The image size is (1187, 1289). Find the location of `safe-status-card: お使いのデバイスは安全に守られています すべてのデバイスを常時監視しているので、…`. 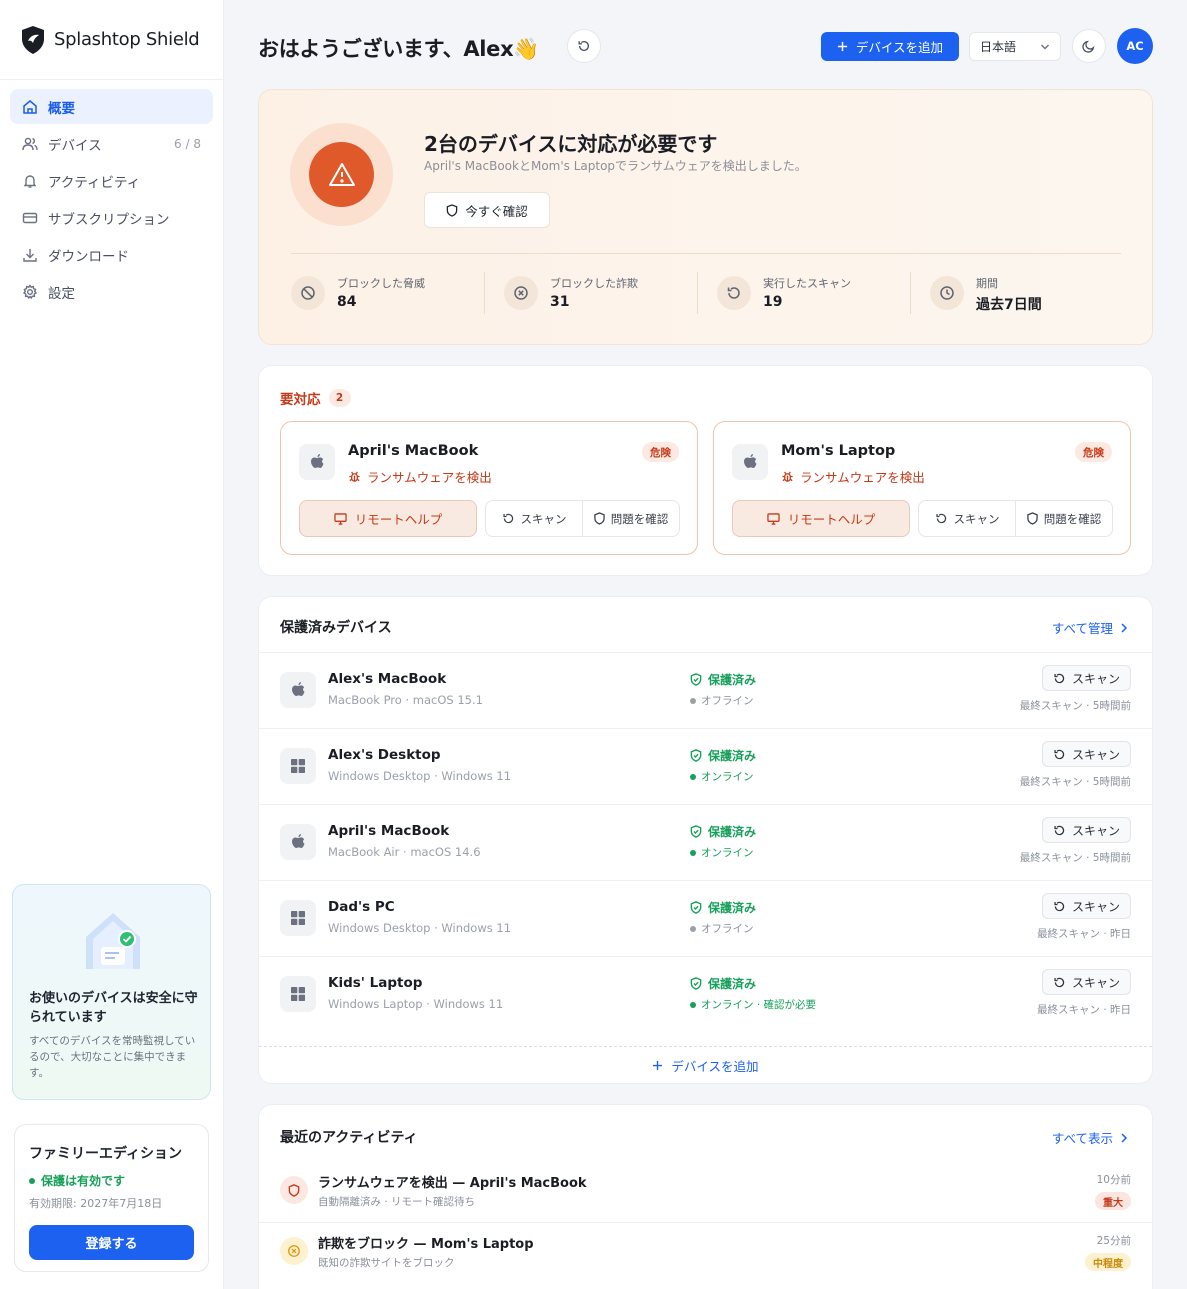

safe-status-card: お使いのデバイスは安全に守られています すべてのデバイスを常時監視しているので、… is located at coordinates (111, 992).